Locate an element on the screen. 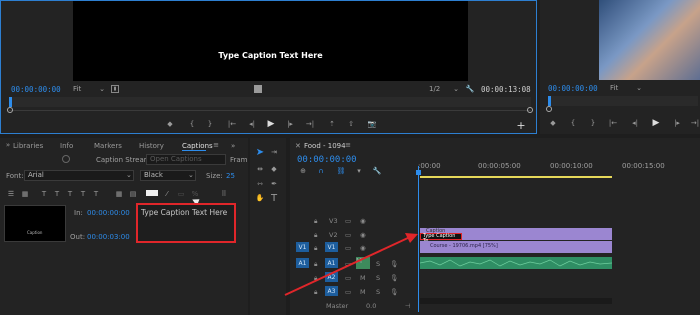 This screenshot has height=315, width=700. annotation-arrow is located at coordinates (351, 264).